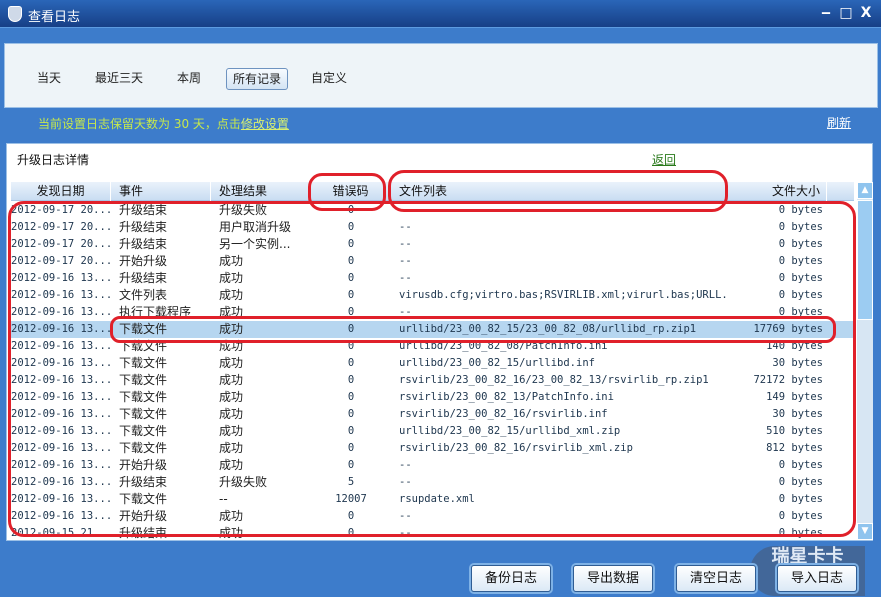 The image size is (881, 597). Describe the element at coordinates (437, 499) in the screenshot. I see `cell-file-list: rsupdate.xml` at that location.